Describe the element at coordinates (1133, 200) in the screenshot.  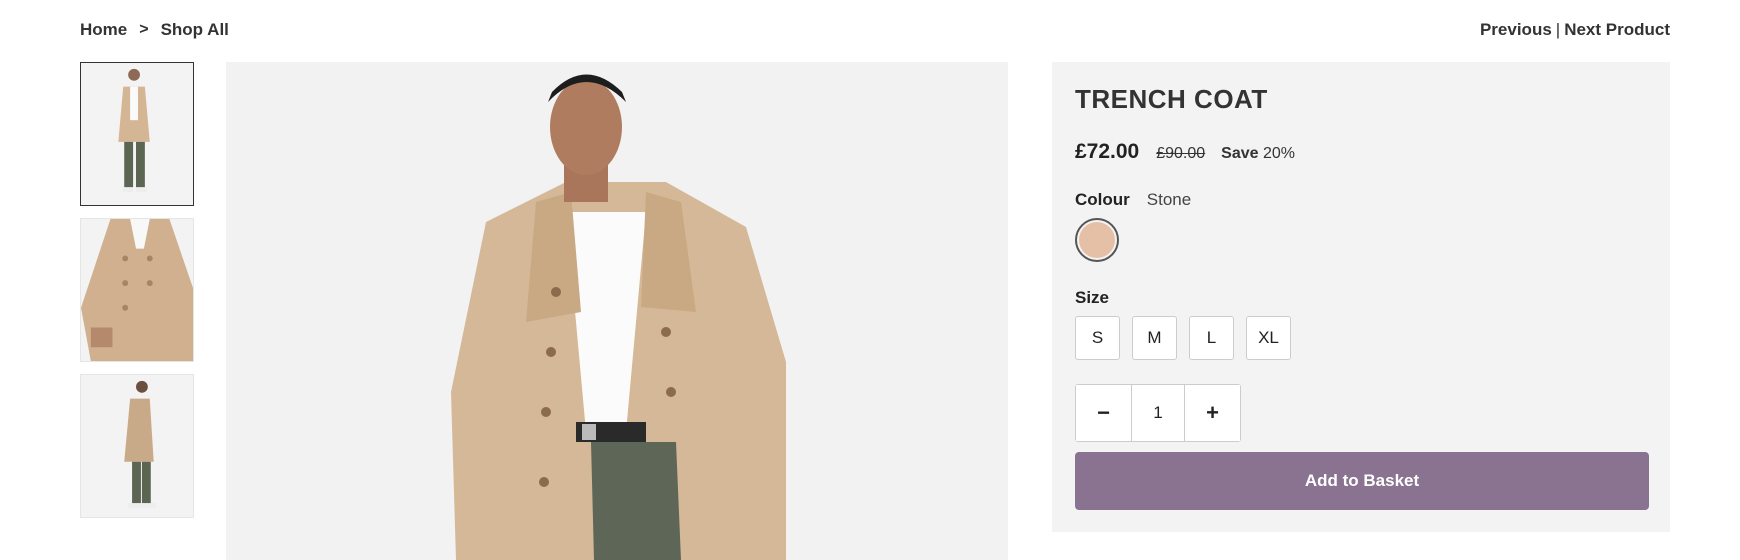
I see `colour-row: Colour Stone` at that location.